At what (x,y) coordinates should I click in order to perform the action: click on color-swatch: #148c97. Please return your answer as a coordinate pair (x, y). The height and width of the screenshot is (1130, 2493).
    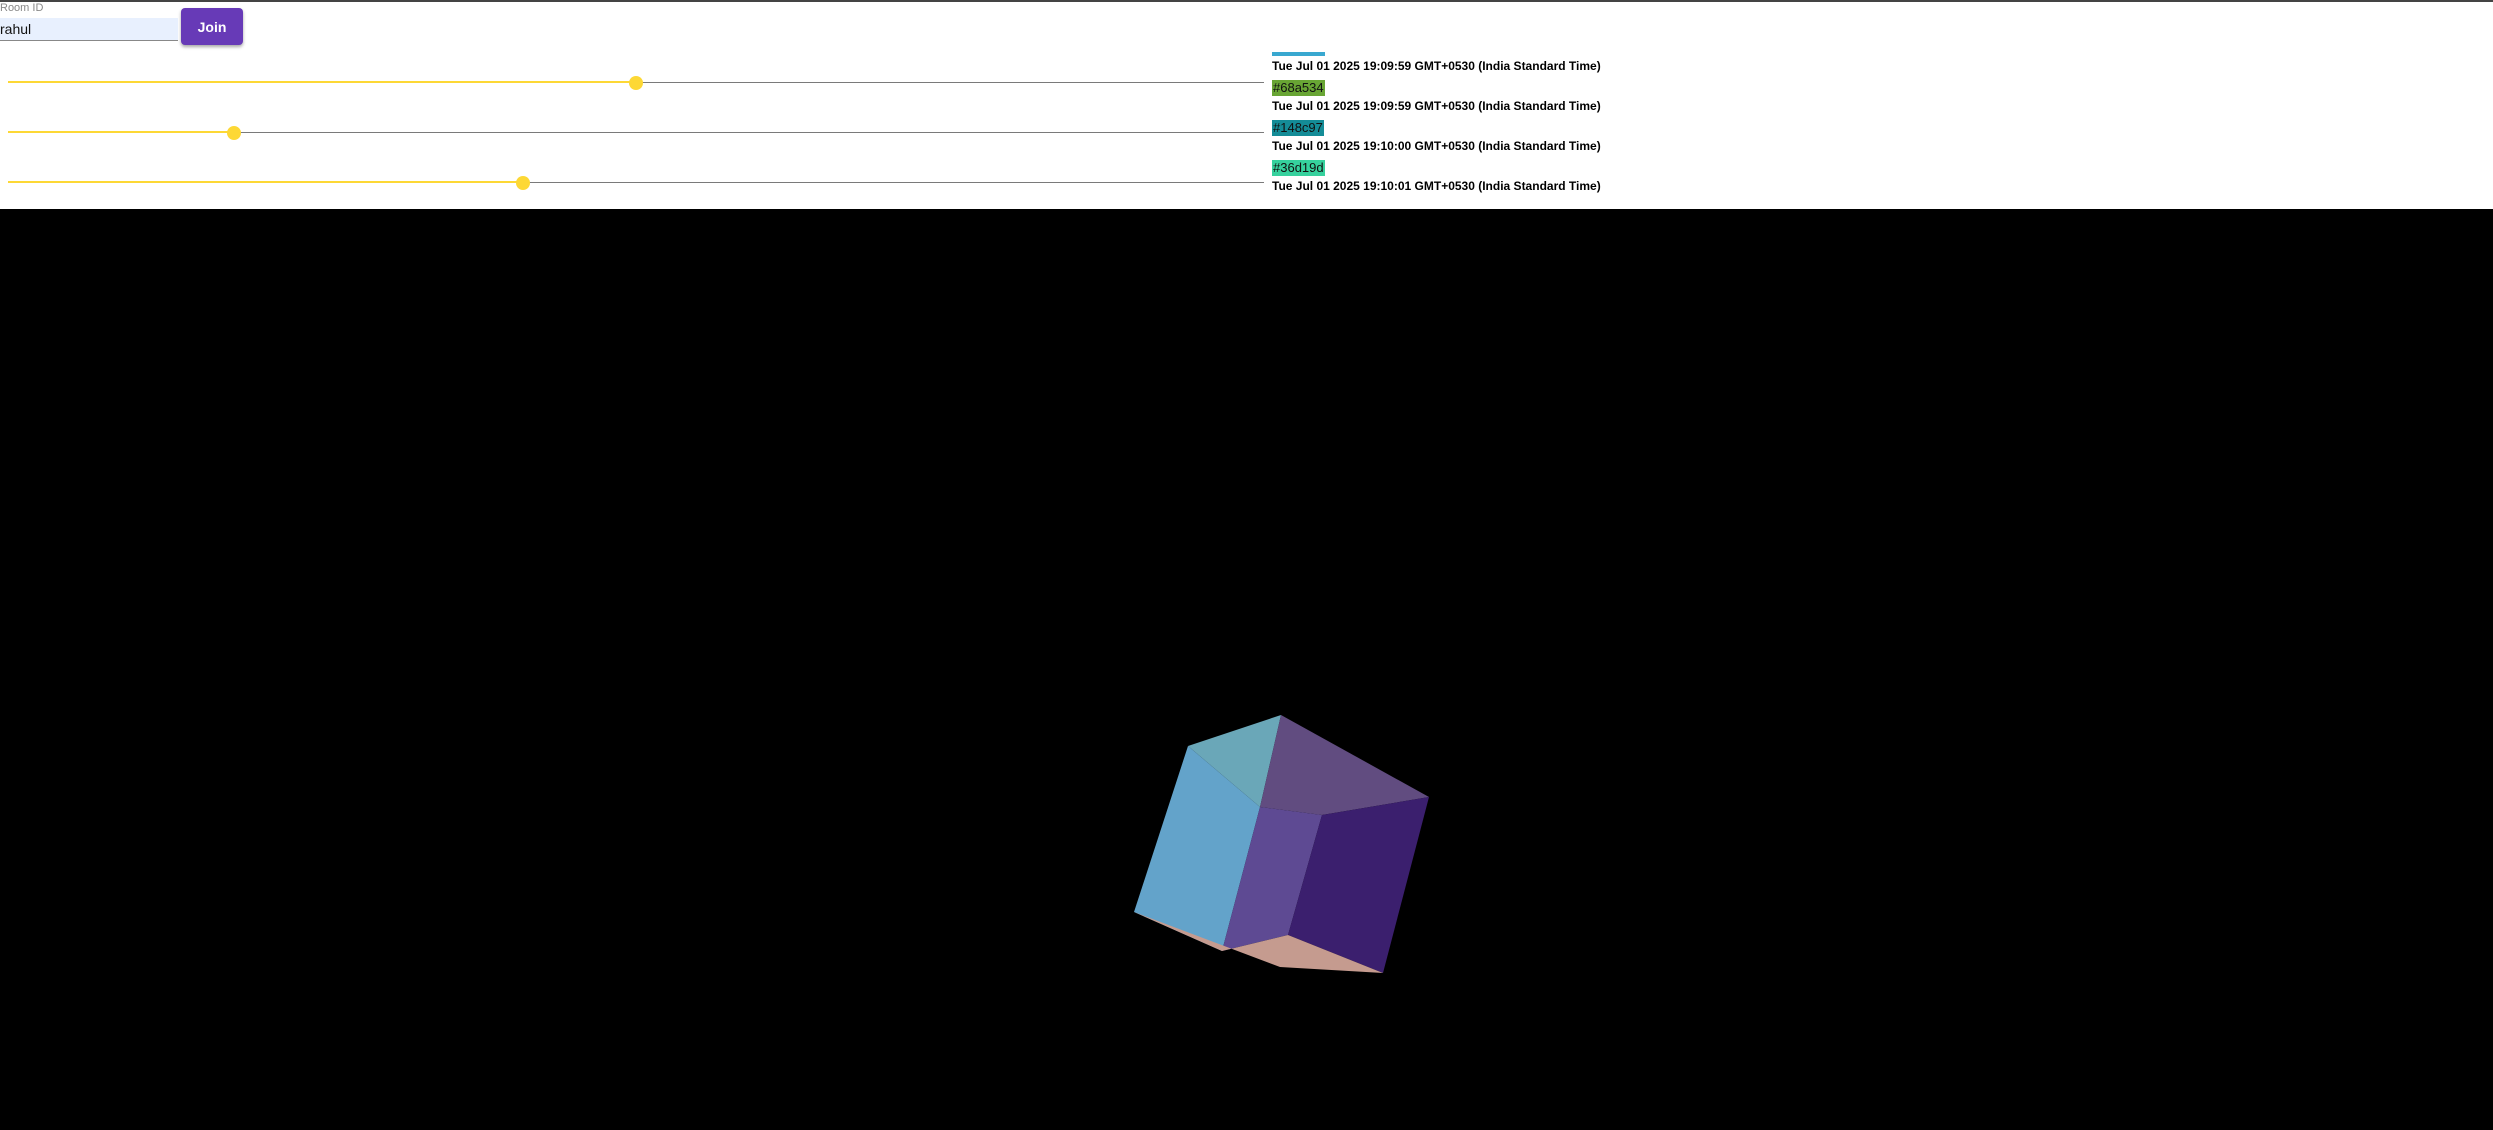
    Looking at the image, I should click on (1298, 128).